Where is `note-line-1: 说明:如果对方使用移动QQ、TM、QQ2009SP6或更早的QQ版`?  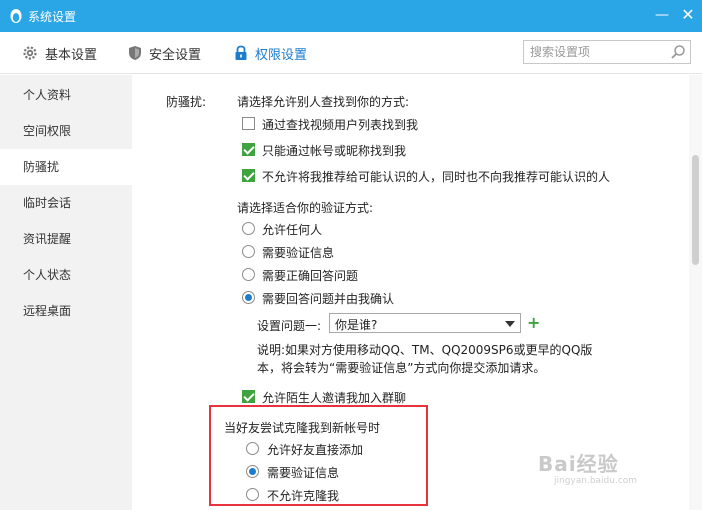
note-line-1: 说明:如果对方使用移动QQ、TM、QQ2009SP6或更早的QQ版 is located at coordinates (425, 350).